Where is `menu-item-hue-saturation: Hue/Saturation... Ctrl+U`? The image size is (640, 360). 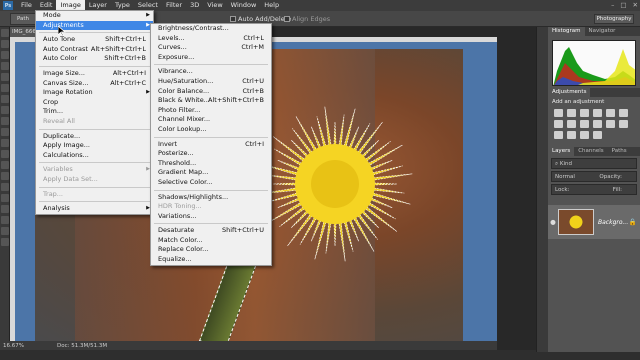
menu-item-hue-saturation: Hue/Saturation... Ctrl+U is located at coordinates (211, 82).